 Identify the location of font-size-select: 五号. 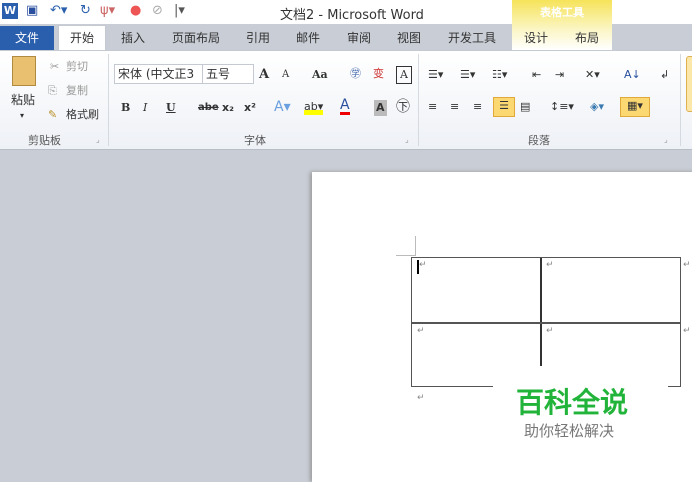
(228, 74).